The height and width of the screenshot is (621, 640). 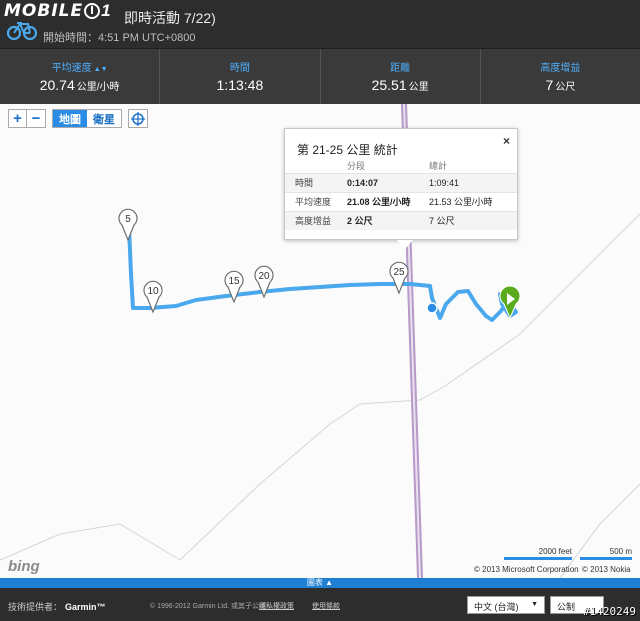 I want to click on table-row: 平均速度 21.08 公里/小時 21.53 公里/小時, so click(x=401, y=201).